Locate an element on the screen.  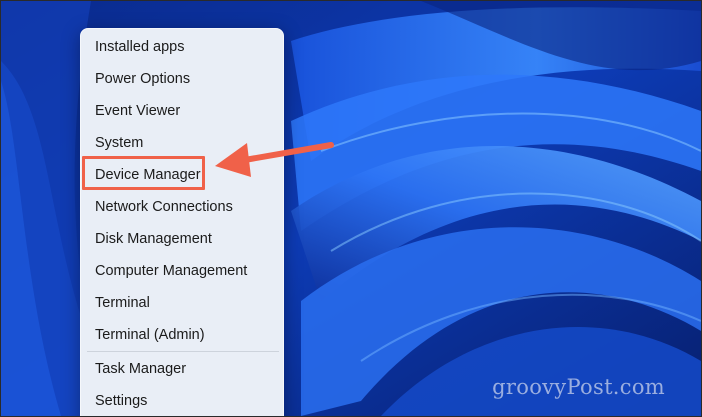
menu-item-disk-management: Disk Management is located at coordinates (183, 239).